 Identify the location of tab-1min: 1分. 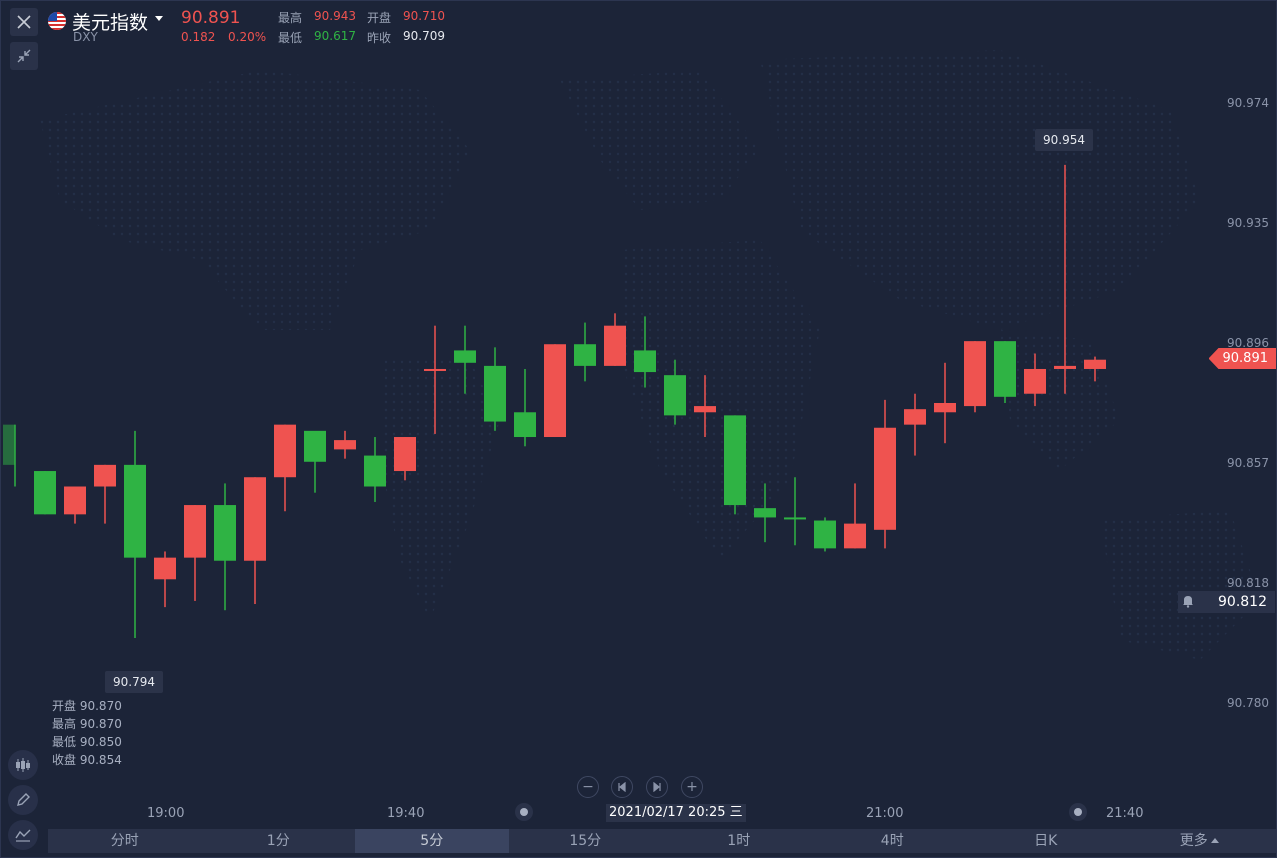
(279, 841).